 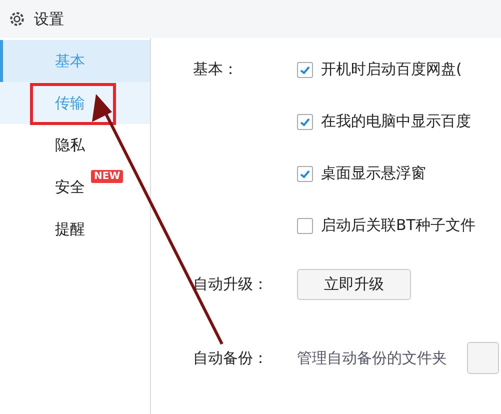 What do you see at coordinates (373, 173) in the screenshot?
I see `checkbox-label: 桌面显示悬浮窗` at bounding box center [373, 173].